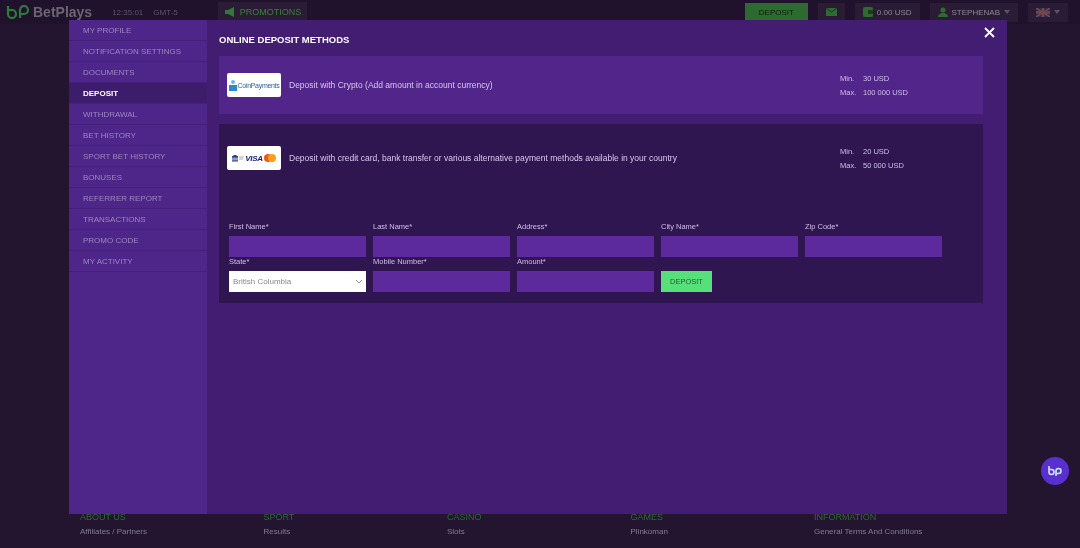 The image size is (1080, 548). I want to click on coins-icon, so click(232, 85).